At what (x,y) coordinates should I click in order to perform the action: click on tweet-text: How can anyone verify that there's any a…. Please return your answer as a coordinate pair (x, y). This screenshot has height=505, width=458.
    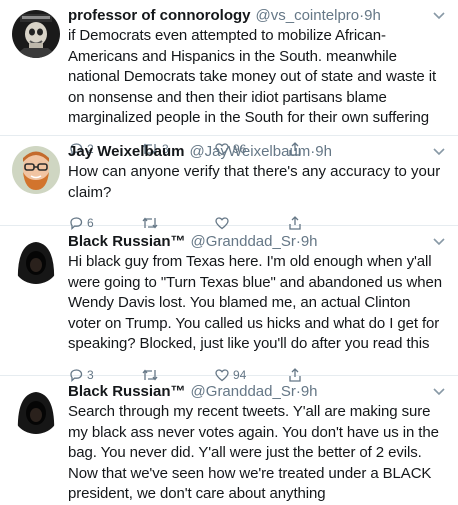
    Looking at the image, I should click on (254, 182).